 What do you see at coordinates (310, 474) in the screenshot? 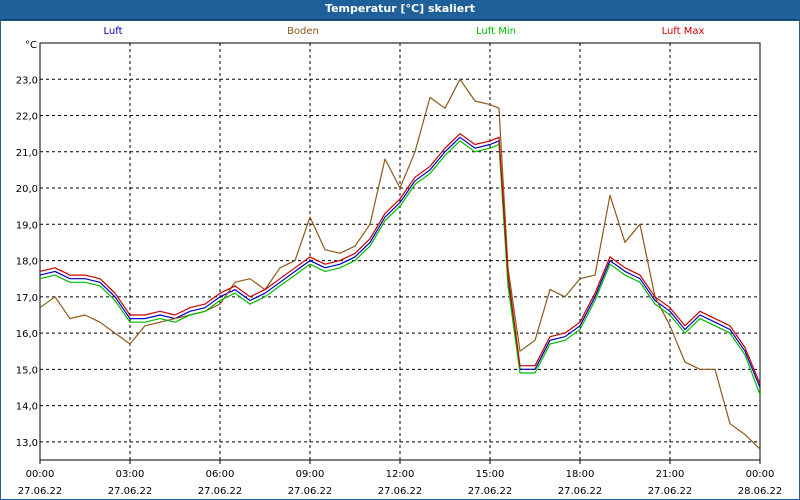
I see `x-tick-time: 09:00` at bounding box center [310, 474].